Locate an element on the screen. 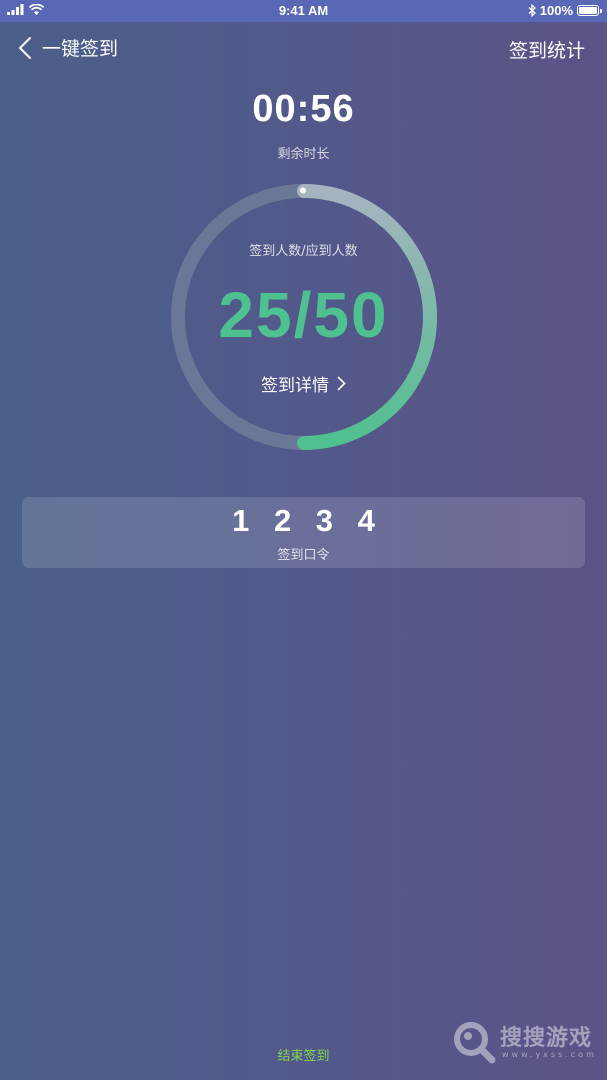 Image resolution: width=607 pixels, height=1080 pixels. sign-in-stats-button: 签到统计 is located at coordinates (547, 49).